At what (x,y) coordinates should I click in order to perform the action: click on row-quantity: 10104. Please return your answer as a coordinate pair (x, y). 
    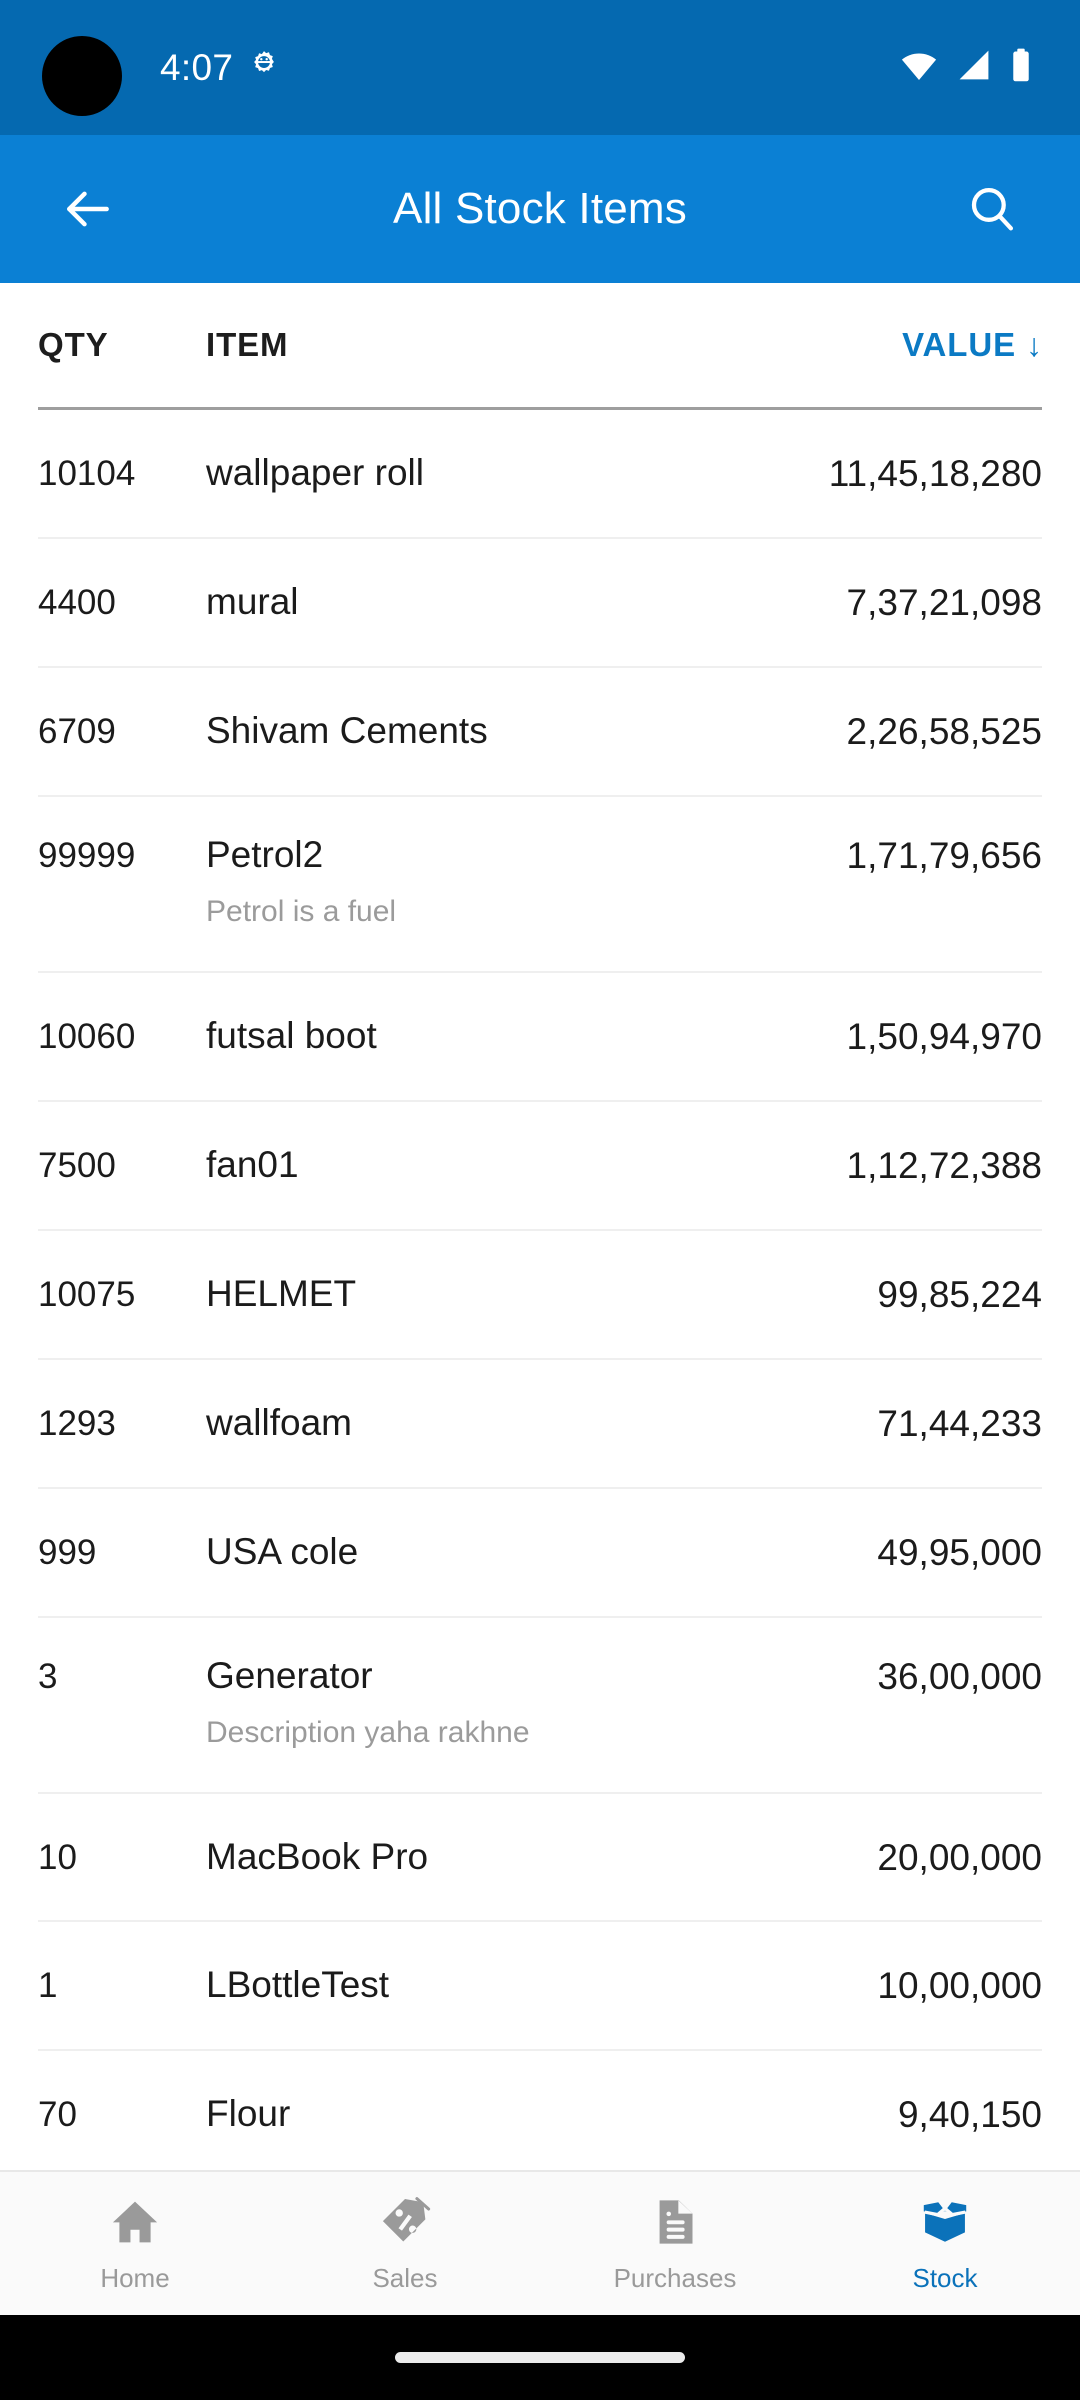
    Looking at the image, I should click on (87, 473).